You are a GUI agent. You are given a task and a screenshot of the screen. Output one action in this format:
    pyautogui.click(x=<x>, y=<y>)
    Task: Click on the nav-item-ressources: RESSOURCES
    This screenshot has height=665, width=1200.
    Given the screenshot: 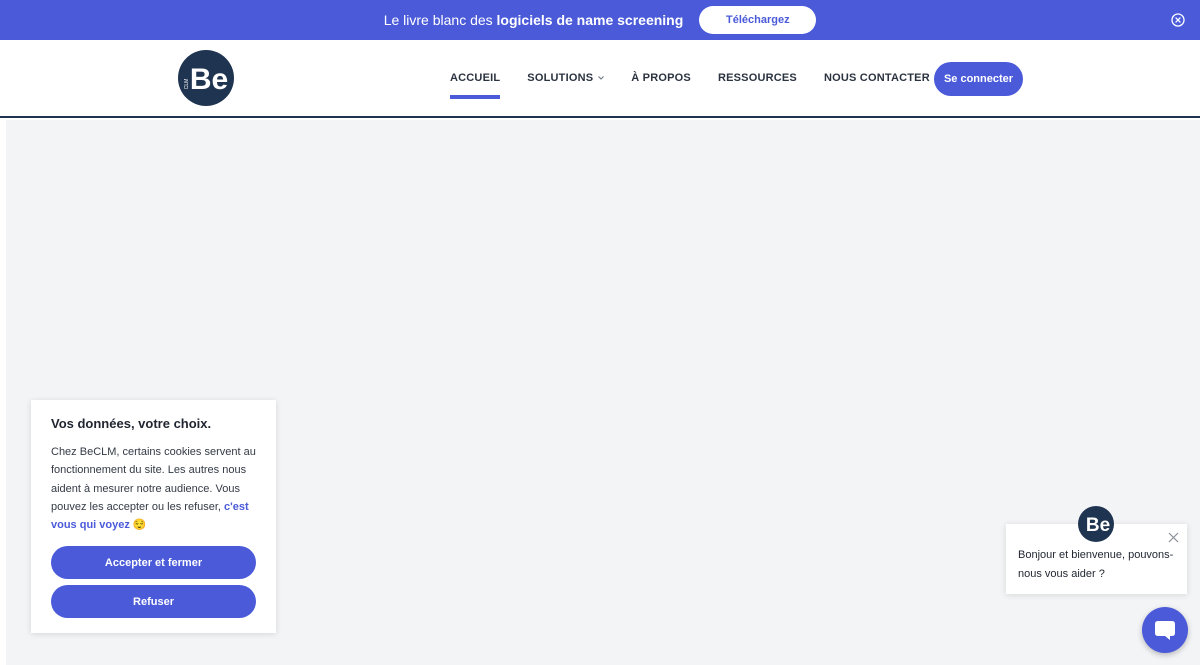 What is the action you would take?
    pyautogui.click(x=757, y=78)
    